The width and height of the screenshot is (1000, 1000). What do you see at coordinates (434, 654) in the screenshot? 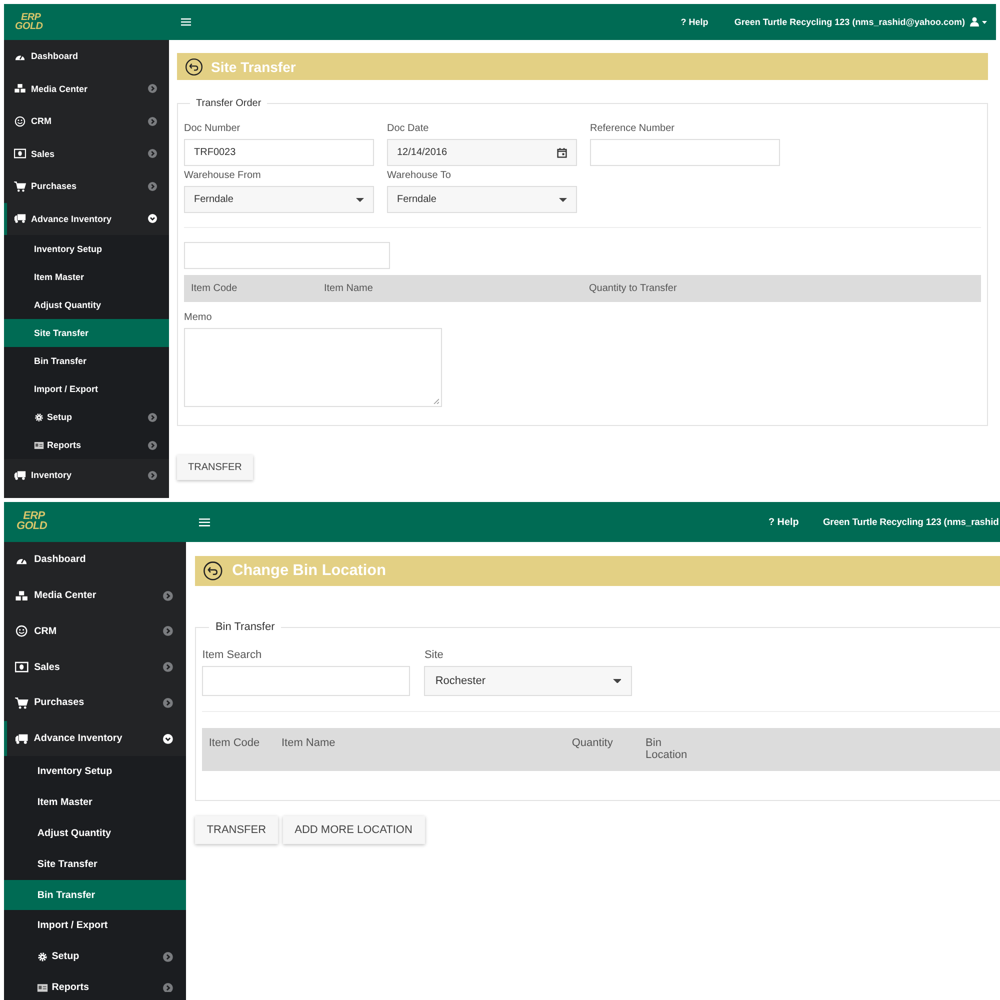
I see `field-label: Site` at bounding box center [434, 654].